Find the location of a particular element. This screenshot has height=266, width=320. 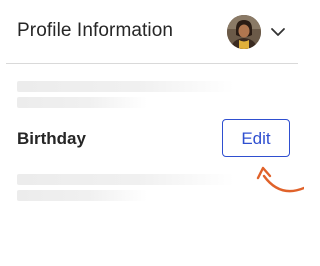

birthday-label: Birthday is located at coordinates (51, 138).